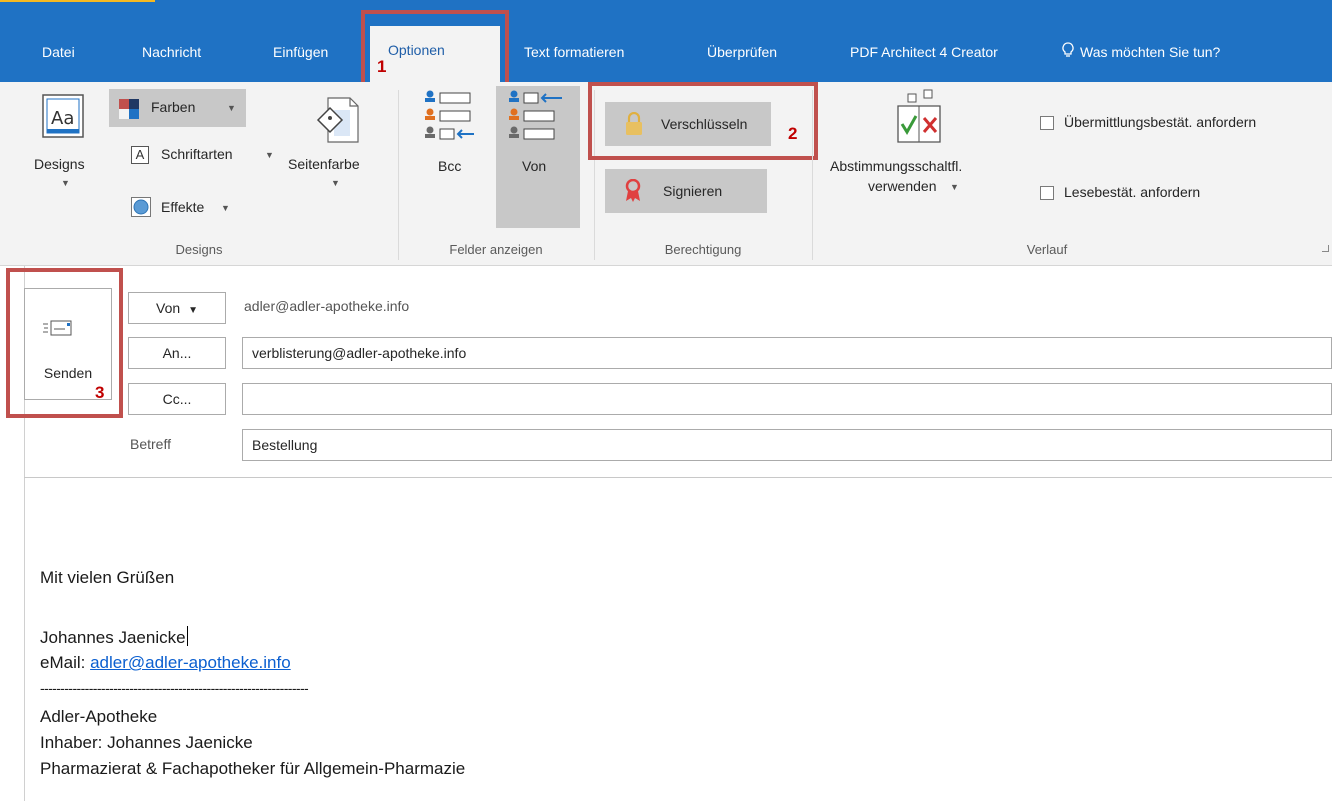  Describe the element at coordinates (793, 133) in the screenshot. I see `annotation-number-2: 2` at that location.